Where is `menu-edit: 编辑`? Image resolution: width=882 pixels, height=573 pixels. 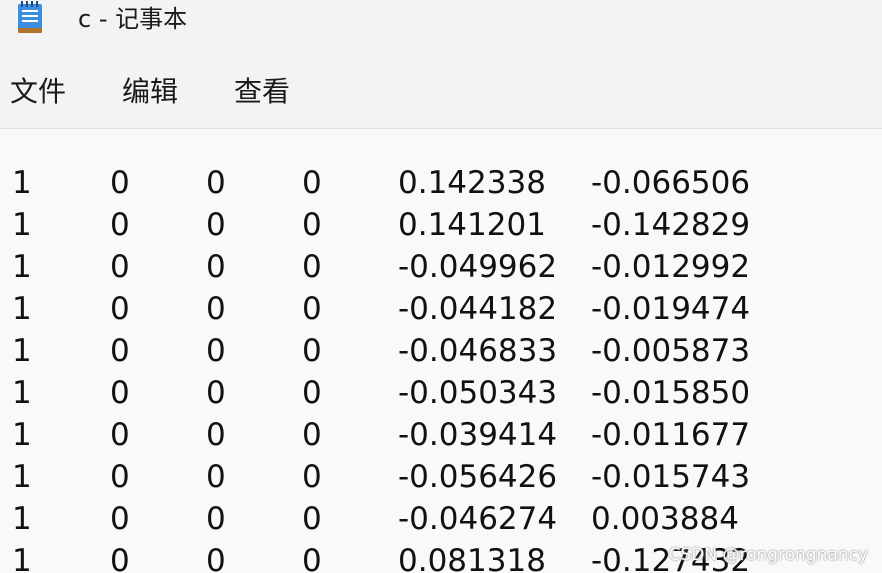
menu-edit: 编辑 is located at coordinates (150, 92).